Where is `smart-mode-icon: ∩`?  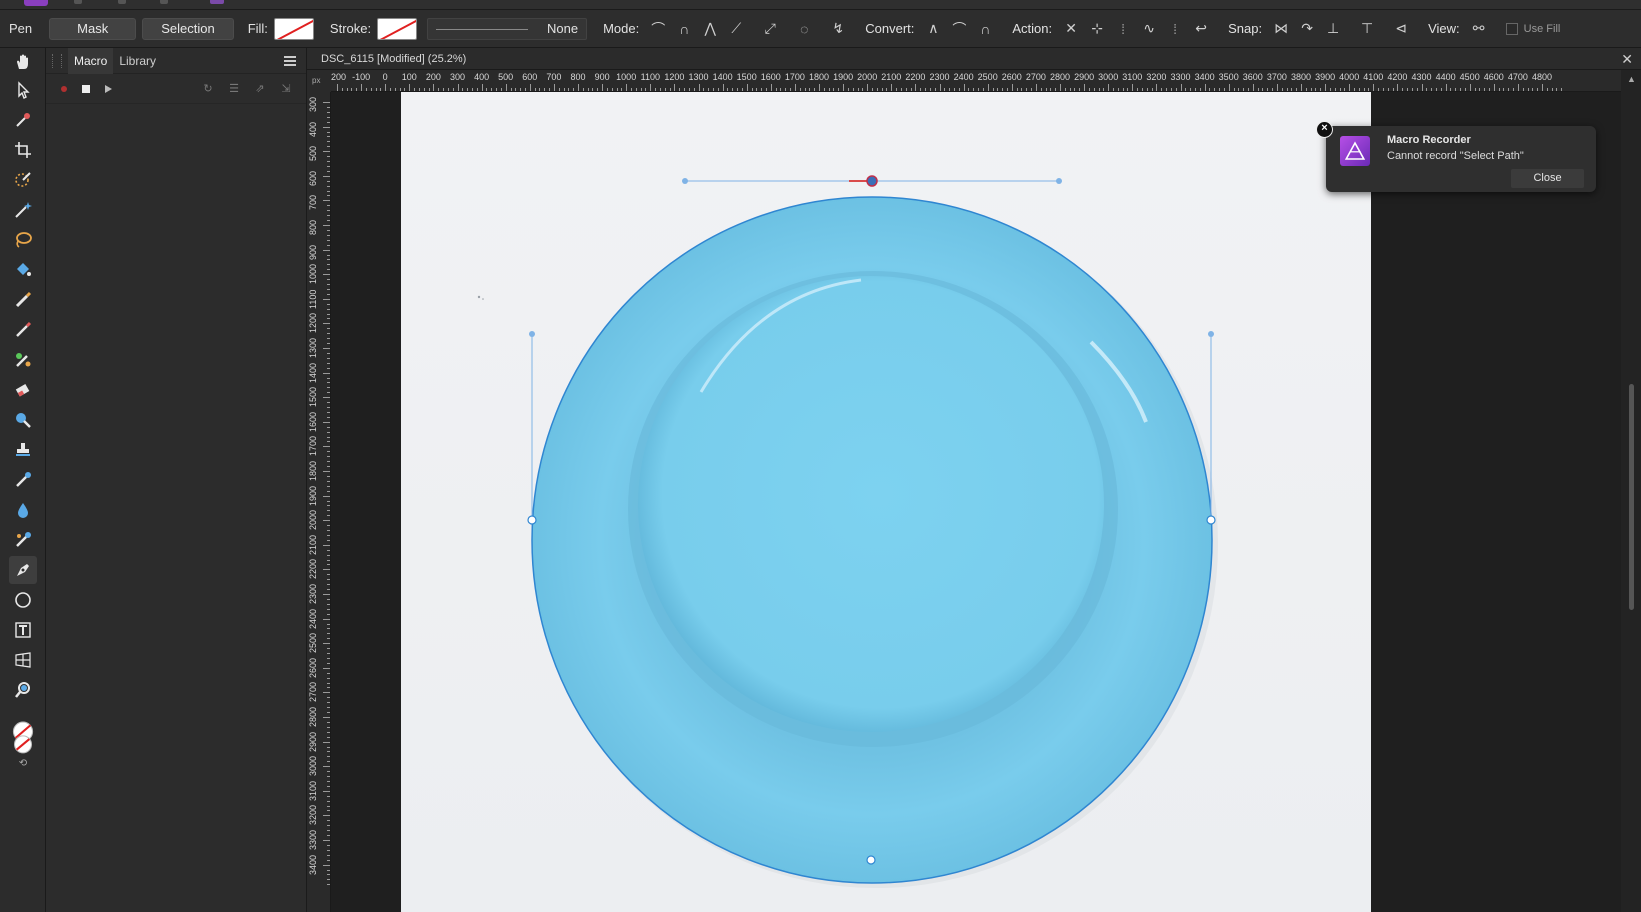
smart-mode-icon: ∩ is located at coordinates (684, 29).